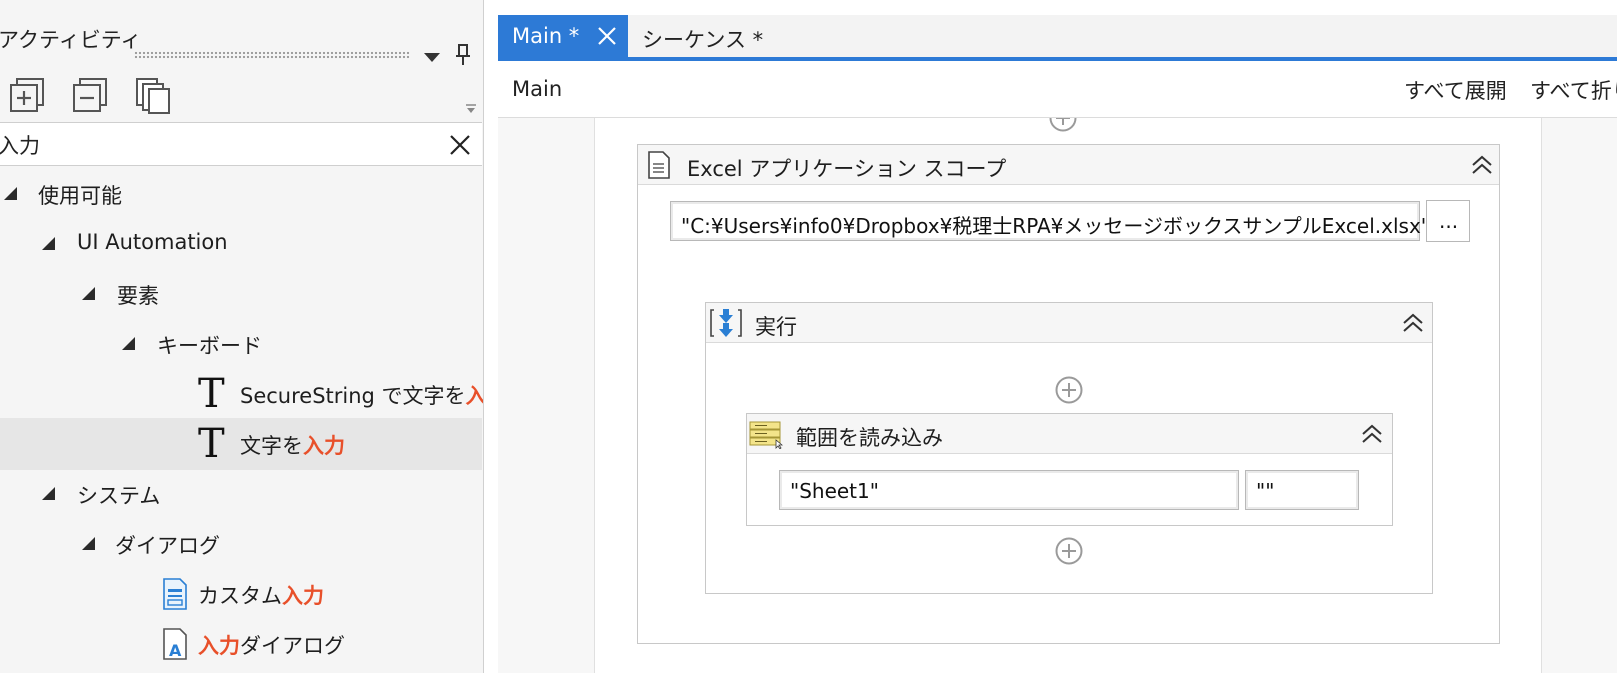 This screenshot has height=673, width=1617. I want to click on label-text: SecureString で文字を, so click(353, 396).